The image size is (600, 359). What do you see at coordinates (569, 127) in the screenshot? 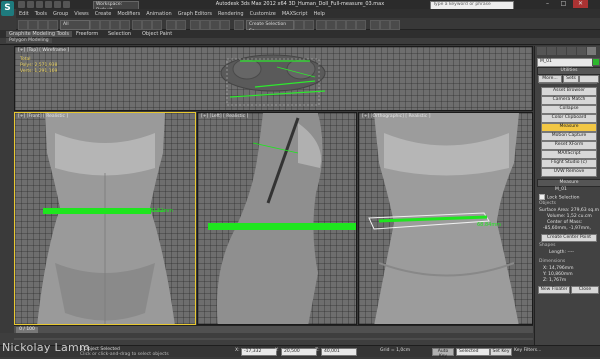
I see `measure-button: Measure` at bounding box center [569, 127].